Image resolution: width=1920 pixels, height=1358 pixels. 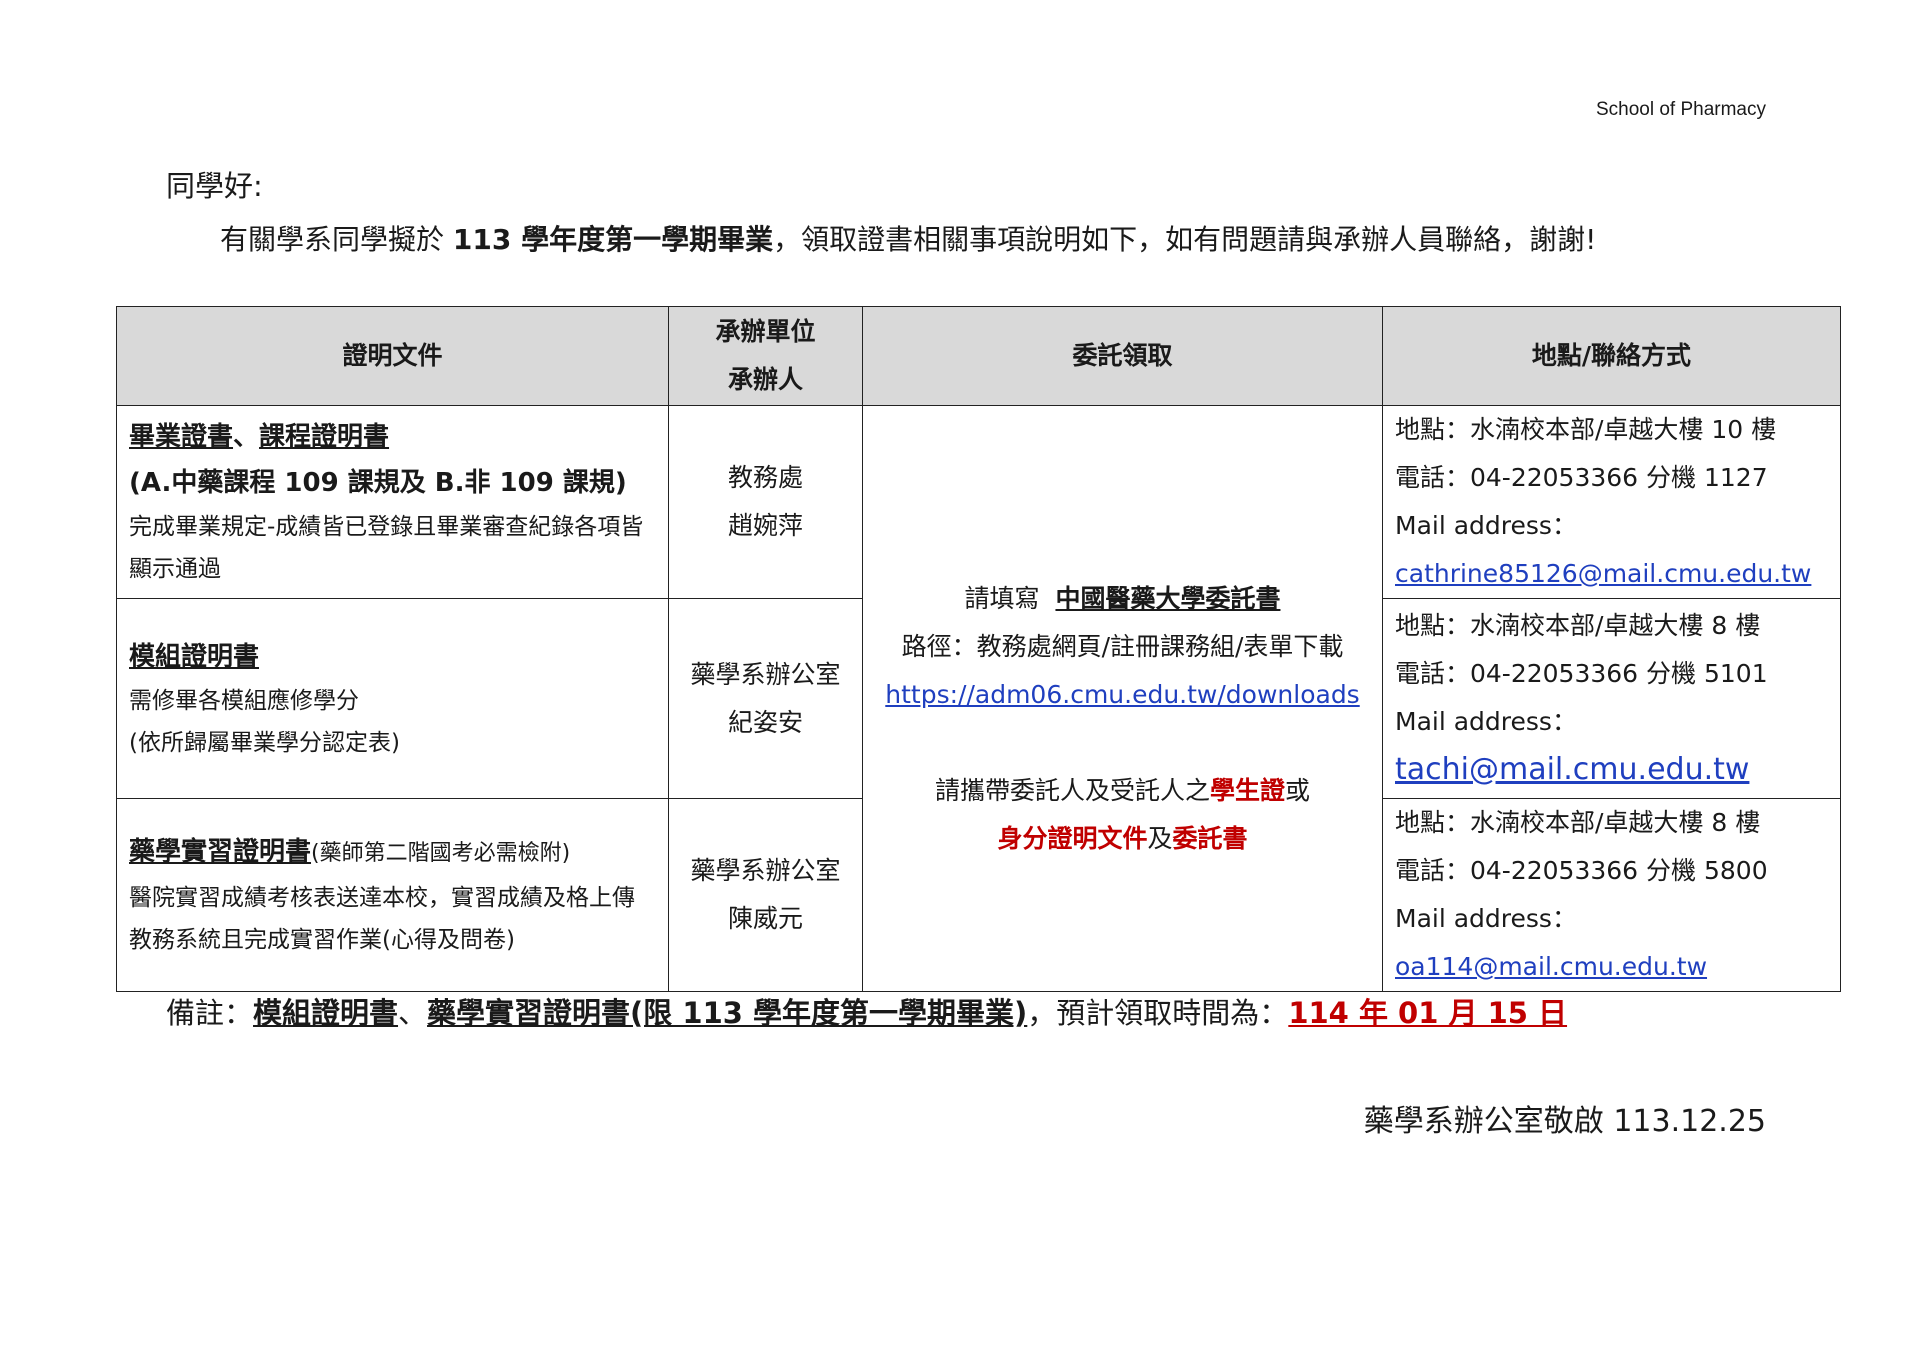 I want to click on contact-location: 地點：水湳校本部/卓越大樓 10 樓, so click(x=1586, y=429).